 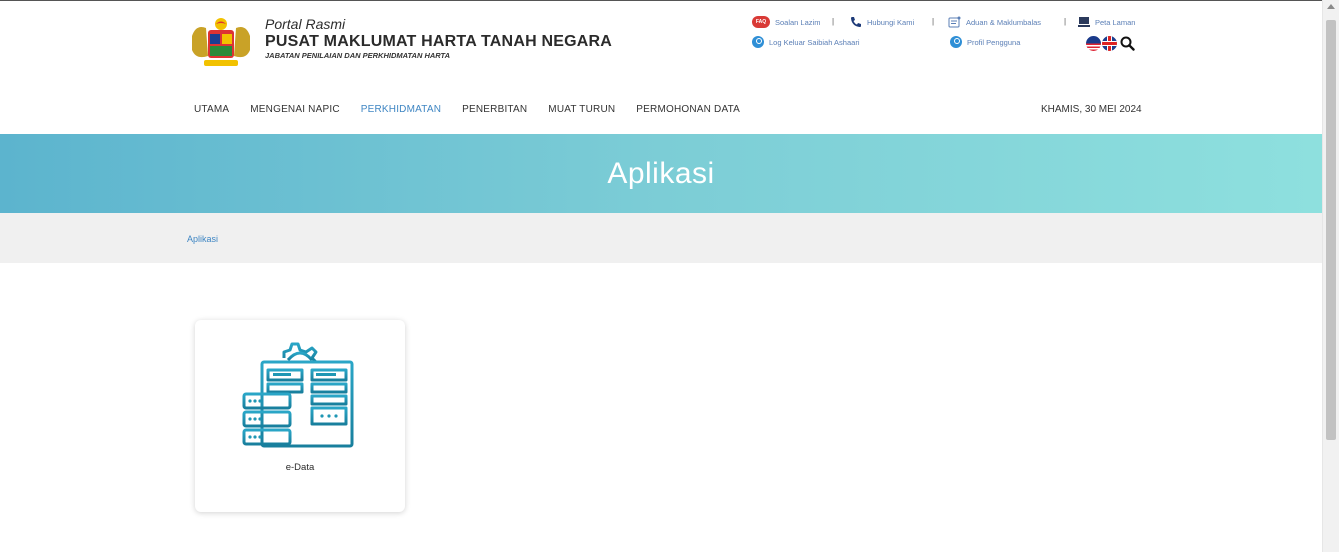 I want to click on page-title: Aplikasi, so click(x=661, y=173).